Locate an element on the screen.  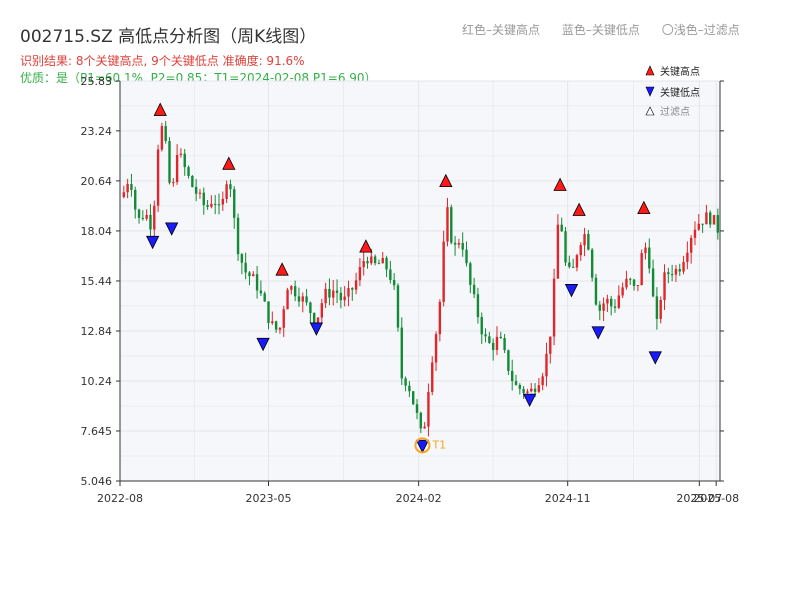
y-tick-label: 10.24 is located at coordinates (97, 381).